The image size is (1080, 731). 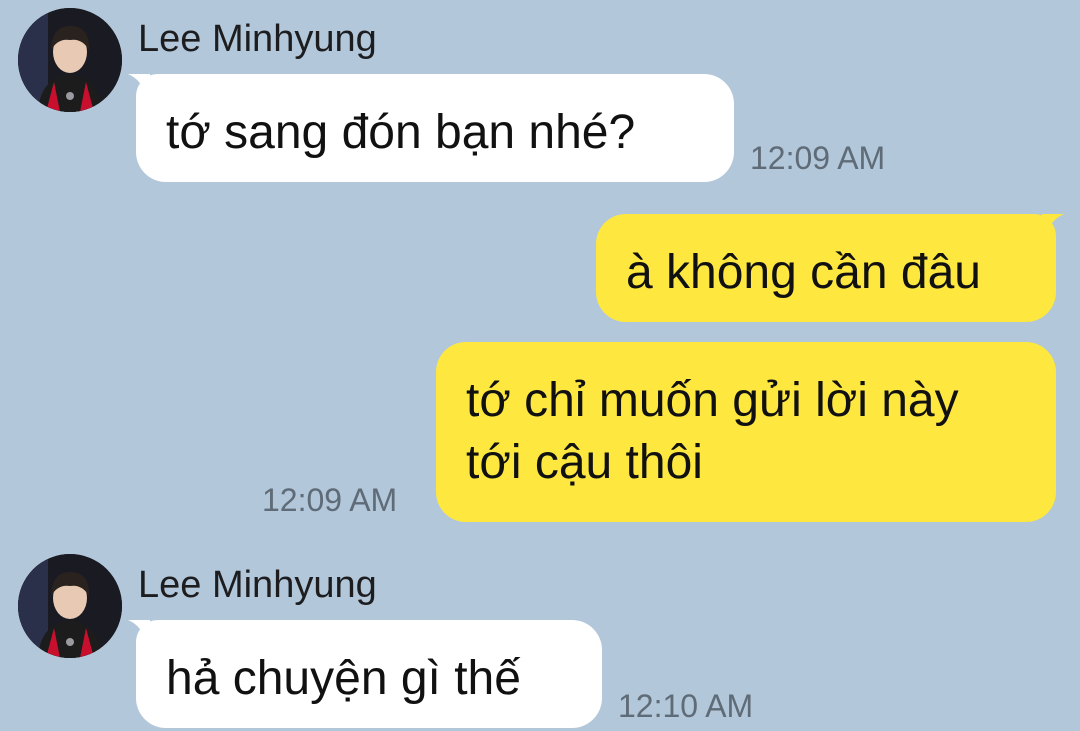 I want to click on message-bubble-incoming: tớ sang đón bạn nhé?, so click(x=435, y=128).